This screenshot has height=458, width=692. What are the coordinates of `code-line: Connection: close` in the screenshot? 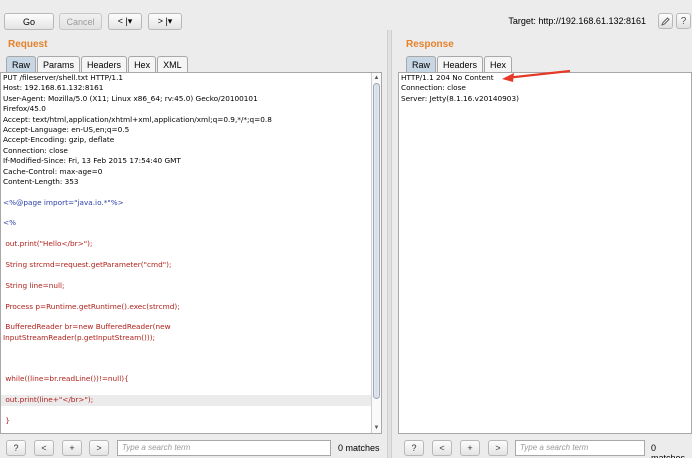 It's located at (35, 150).